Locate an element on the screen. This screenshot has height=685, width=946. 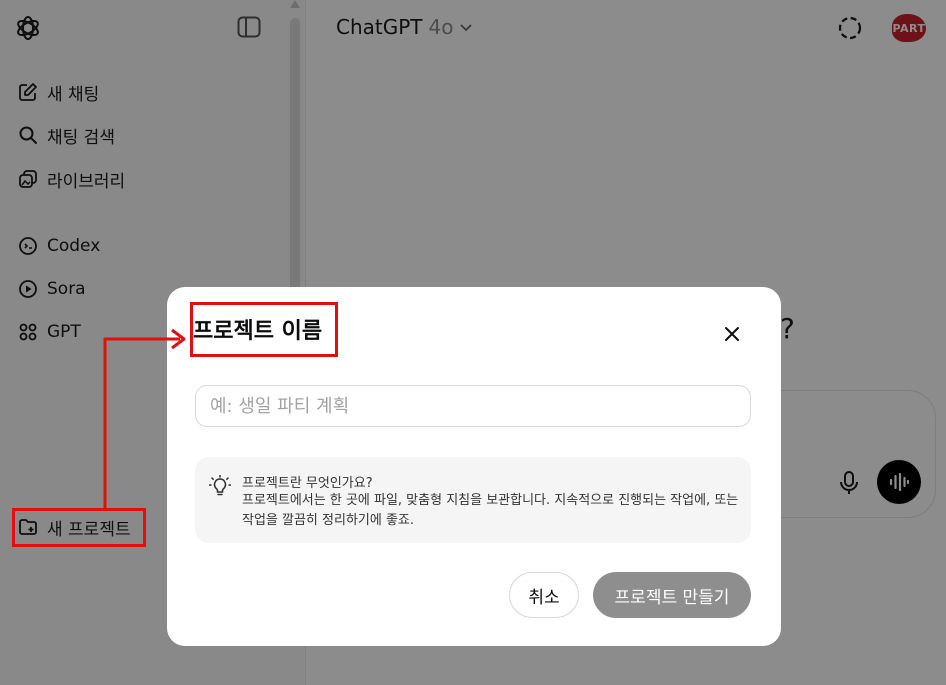
lightbulb-icon is located at coordinates (220, 485).